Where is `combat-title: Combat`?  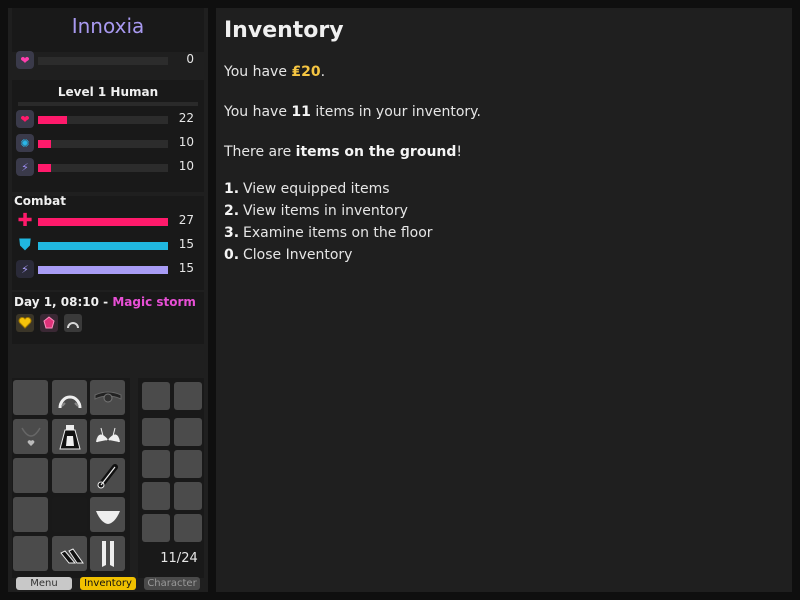
combat-title: Combat is located at coordinates (40, 201).